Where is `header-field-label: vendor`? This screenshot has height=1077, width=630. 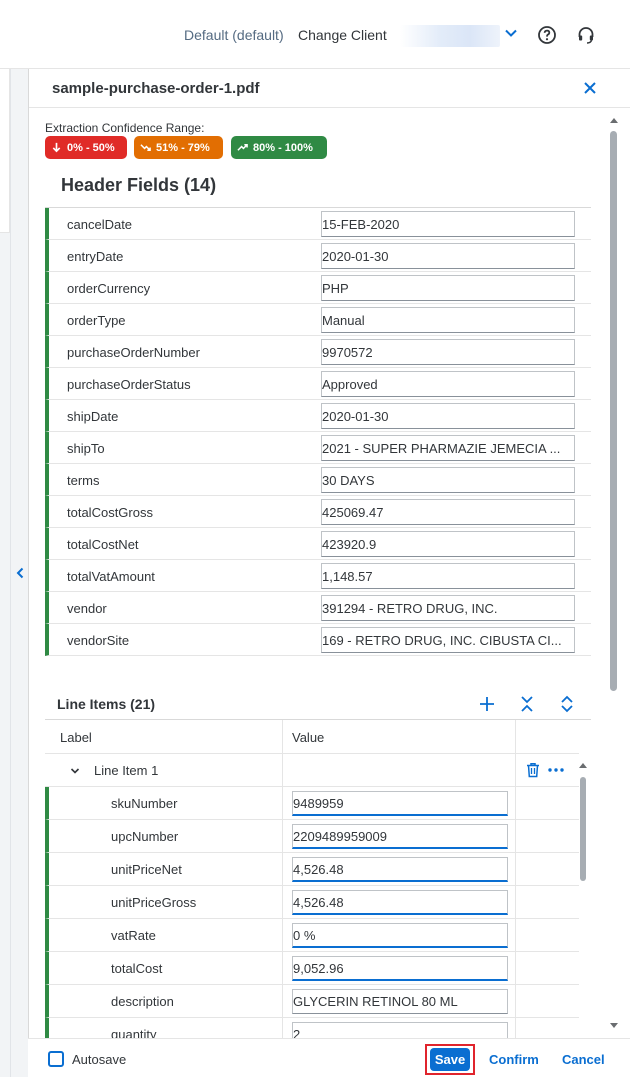
header-field-label: vendor is located at coordinates (87, 608).